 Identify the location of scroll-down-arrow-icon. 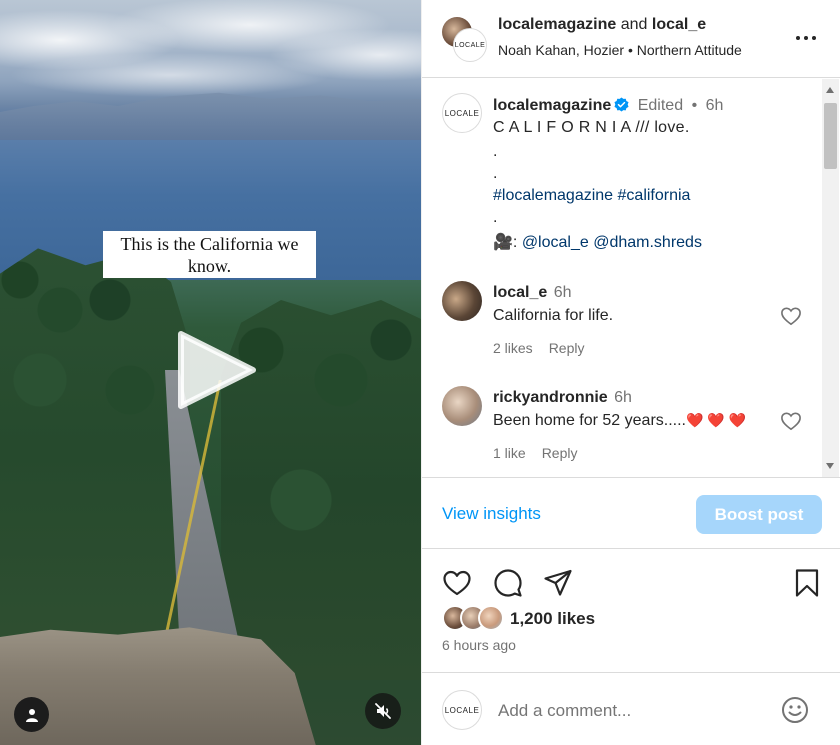
(830, 466).